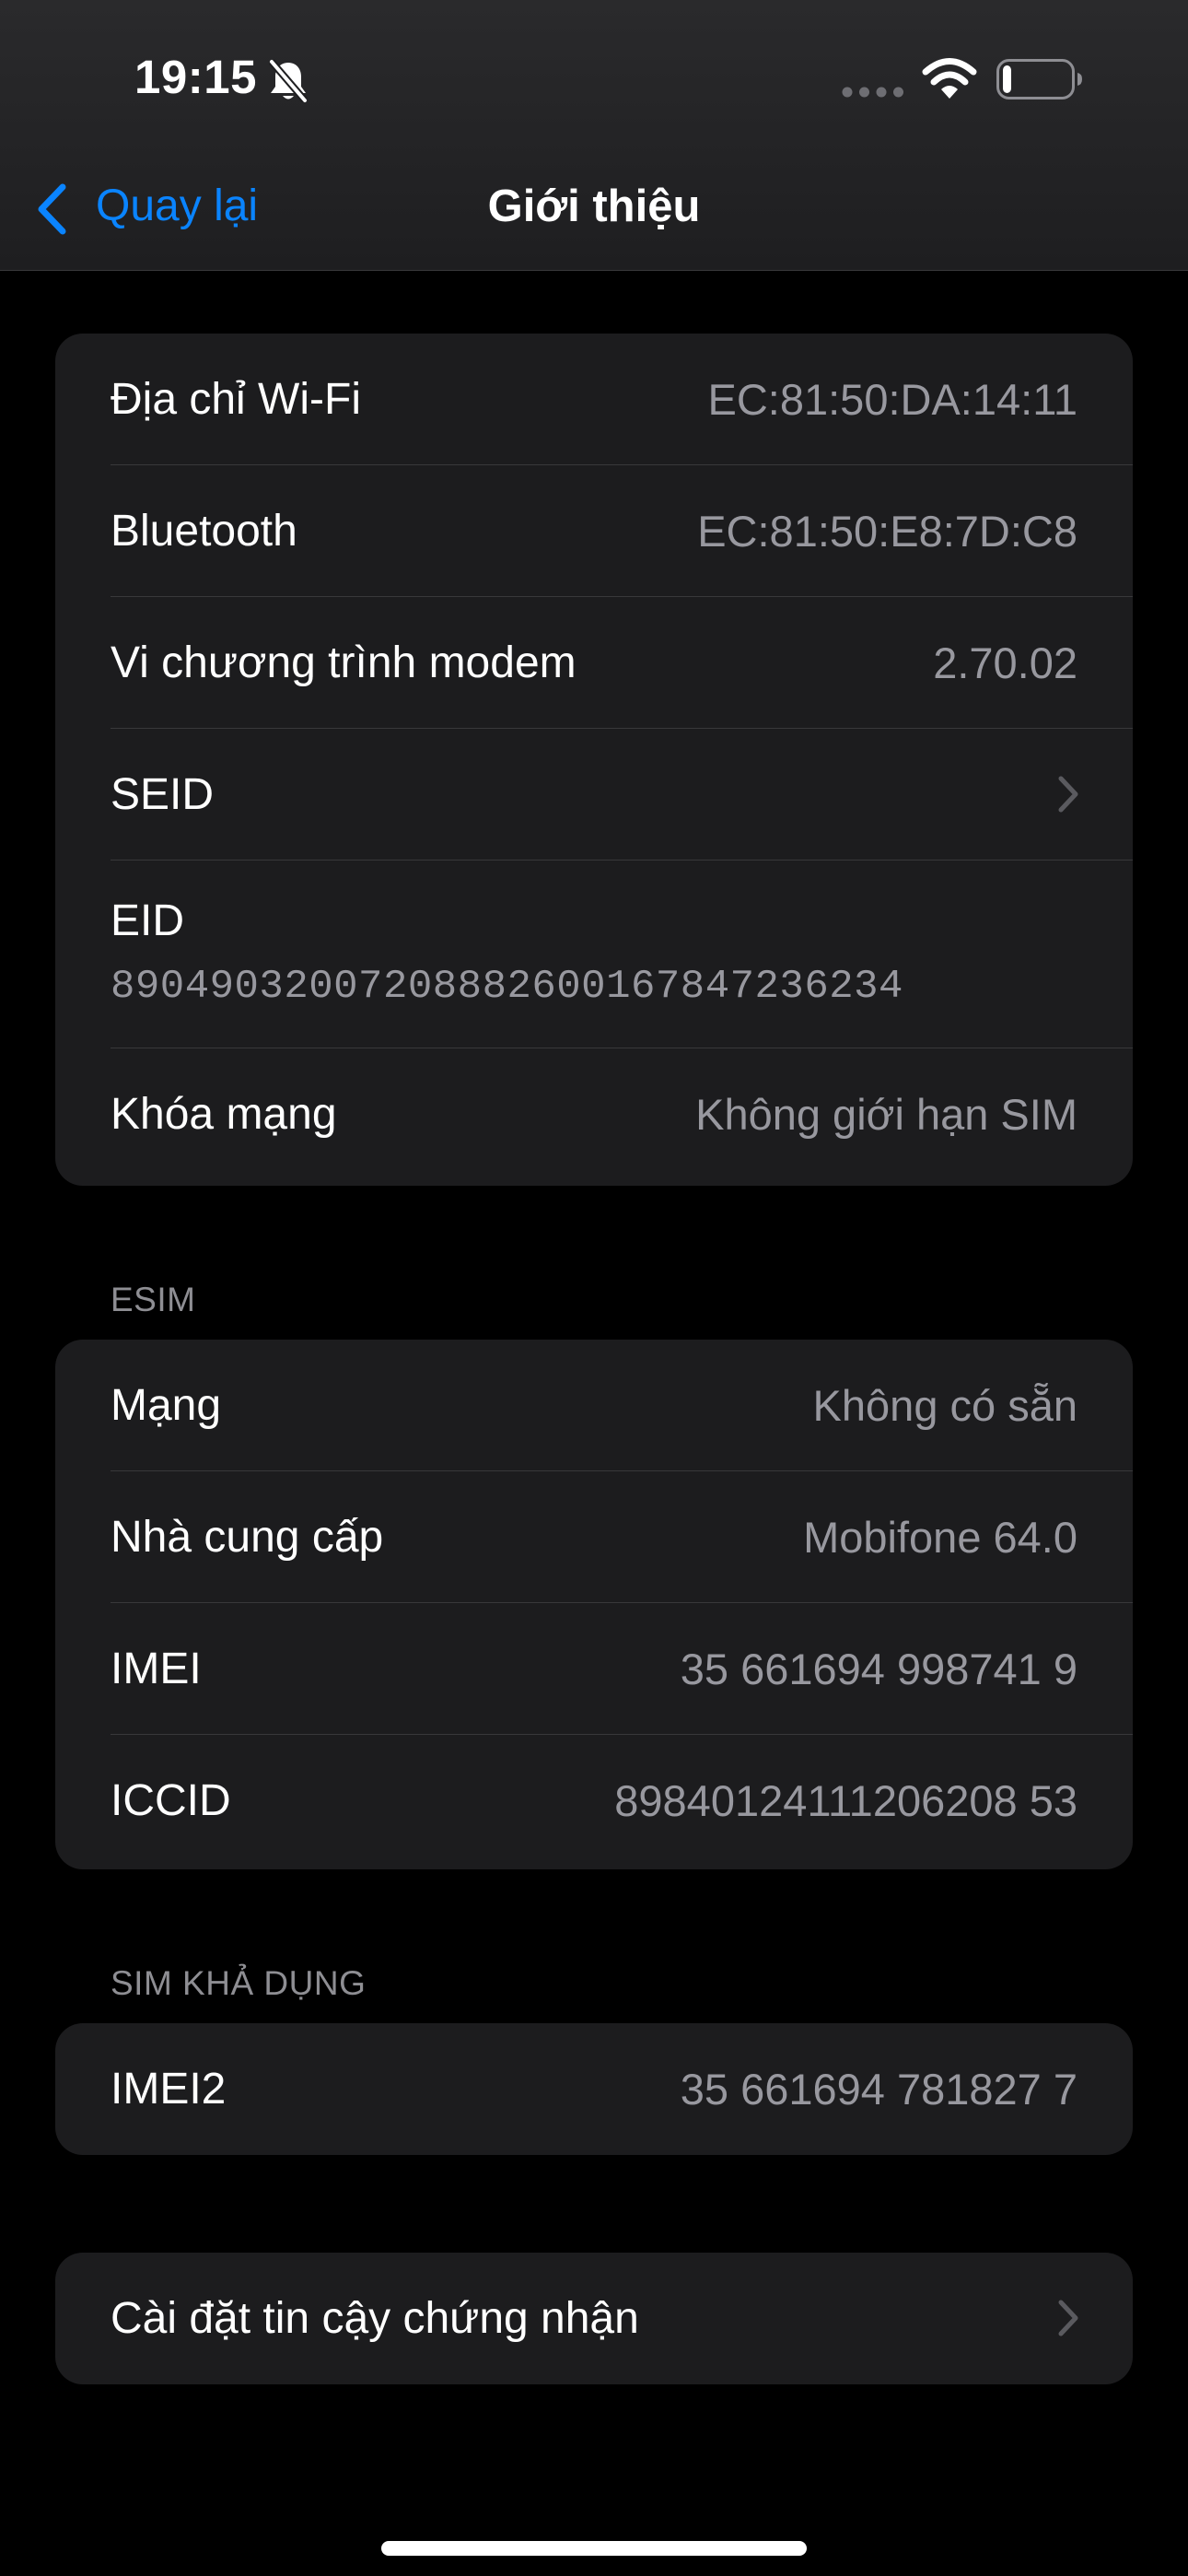  I want to click on certificate-trust-row: Cài đặt tin cậy chứng nhận, so click(594, 2318).